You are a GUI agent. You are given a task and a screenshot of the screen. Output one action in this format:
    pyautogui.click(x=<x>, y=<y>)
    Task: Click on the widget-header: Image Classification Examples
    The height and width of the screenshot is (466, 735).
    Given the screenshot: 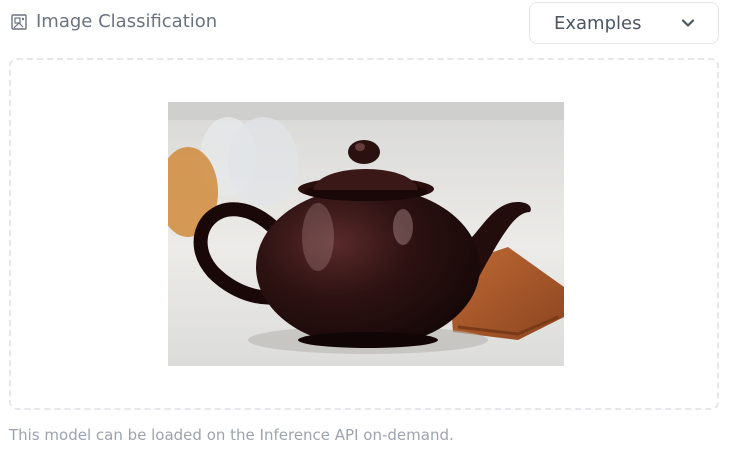 What is the action you would take?
    pyautogui.click(x=367, y=24)
    